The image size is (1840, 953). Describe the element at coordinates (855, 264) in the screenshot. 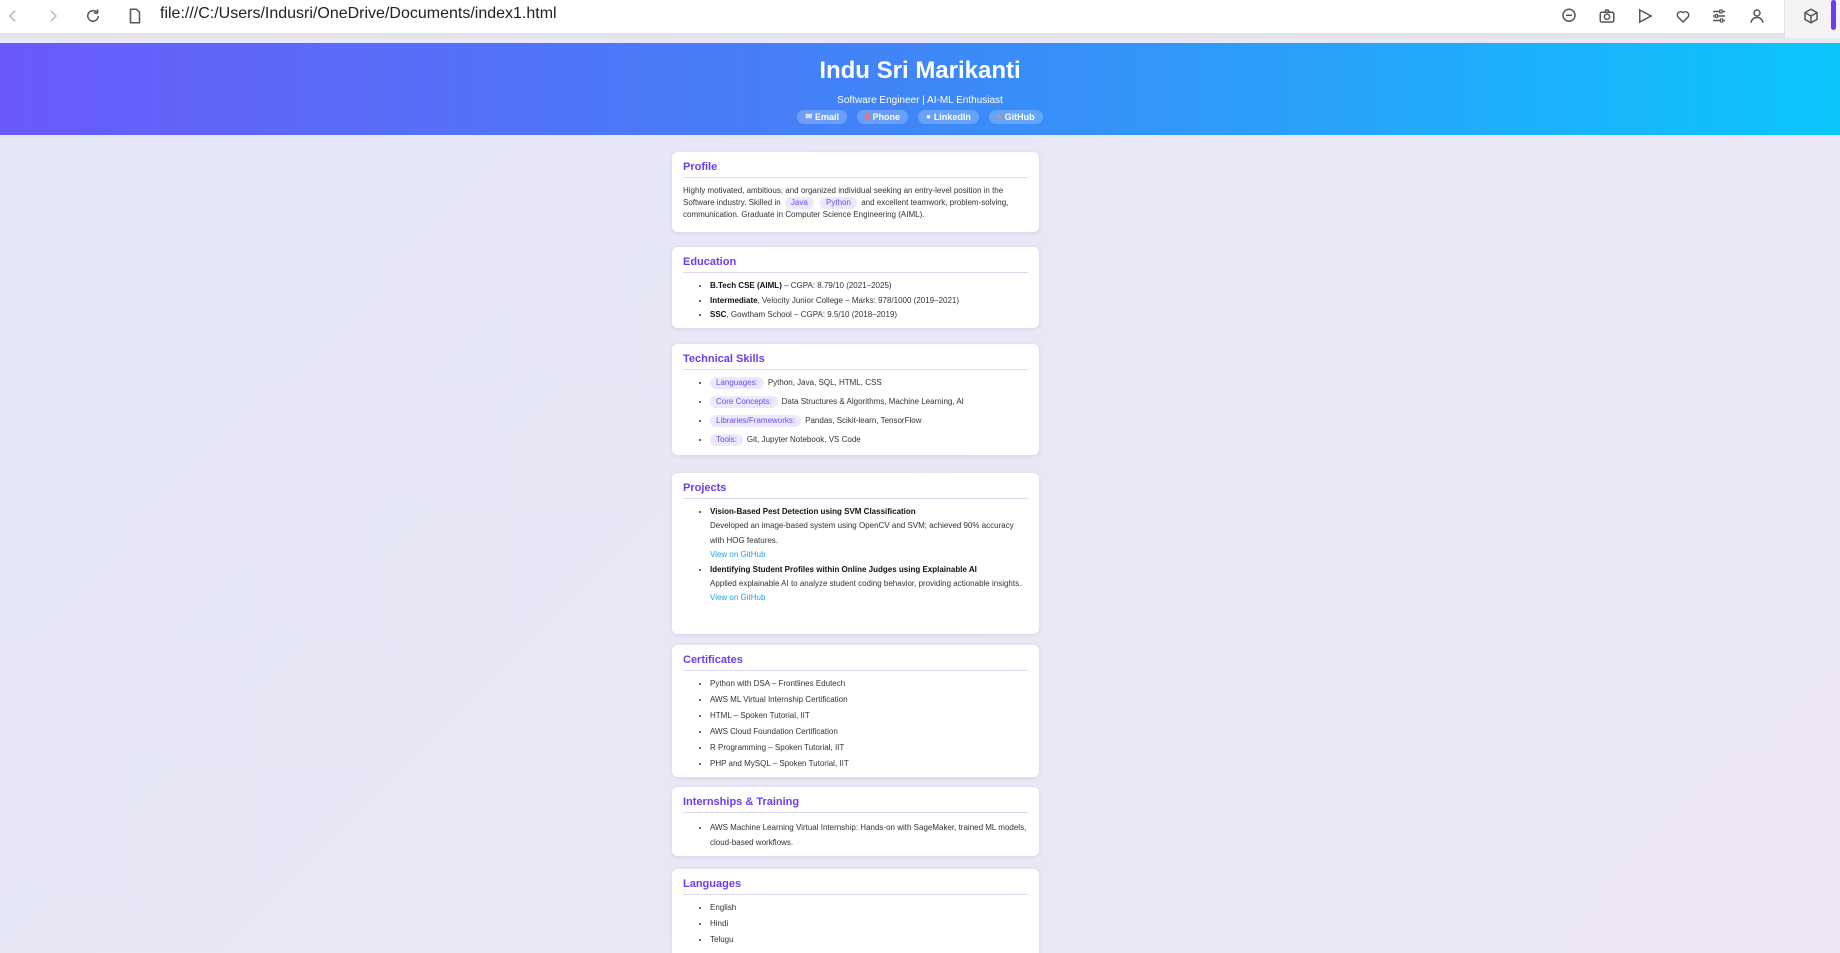

I see `section-title: Education` at that location.